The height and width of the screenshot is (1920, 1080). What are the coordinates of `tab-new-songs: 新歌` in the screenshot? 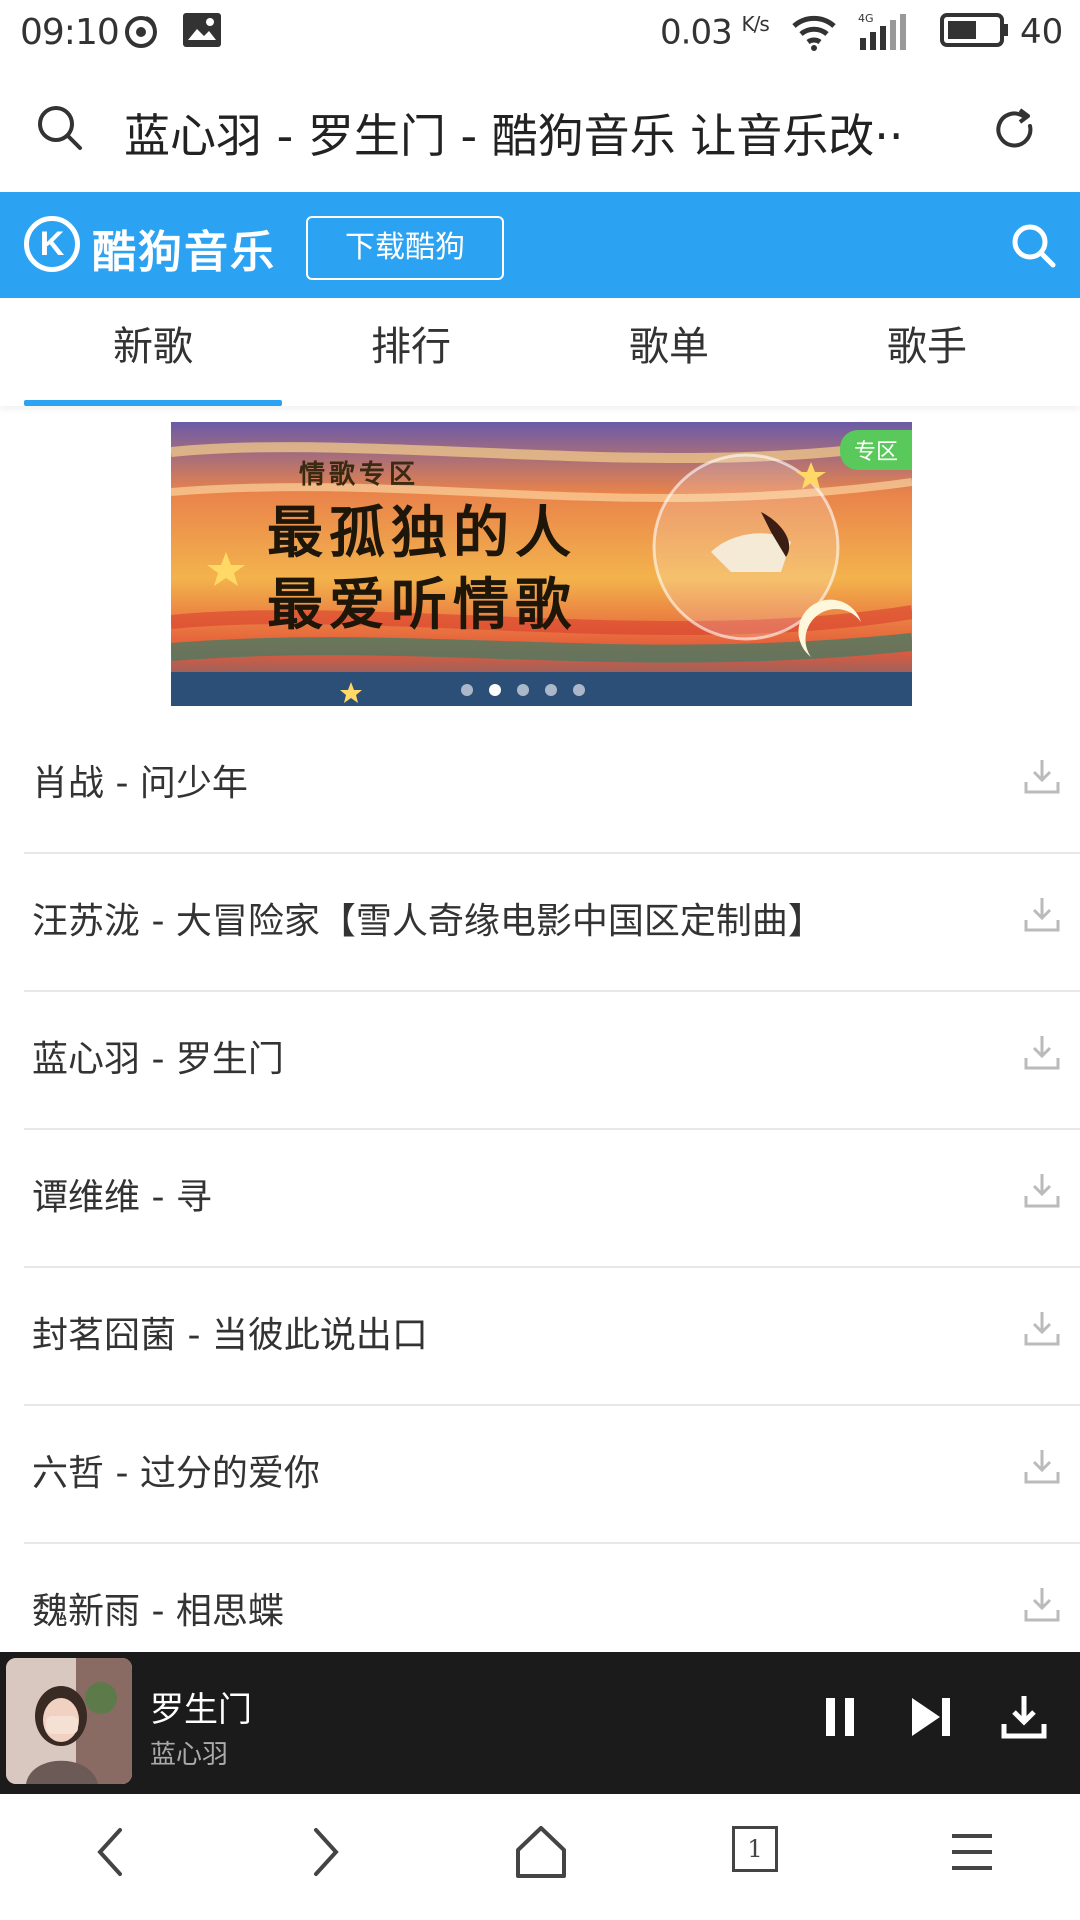 It's located at (153, 352).